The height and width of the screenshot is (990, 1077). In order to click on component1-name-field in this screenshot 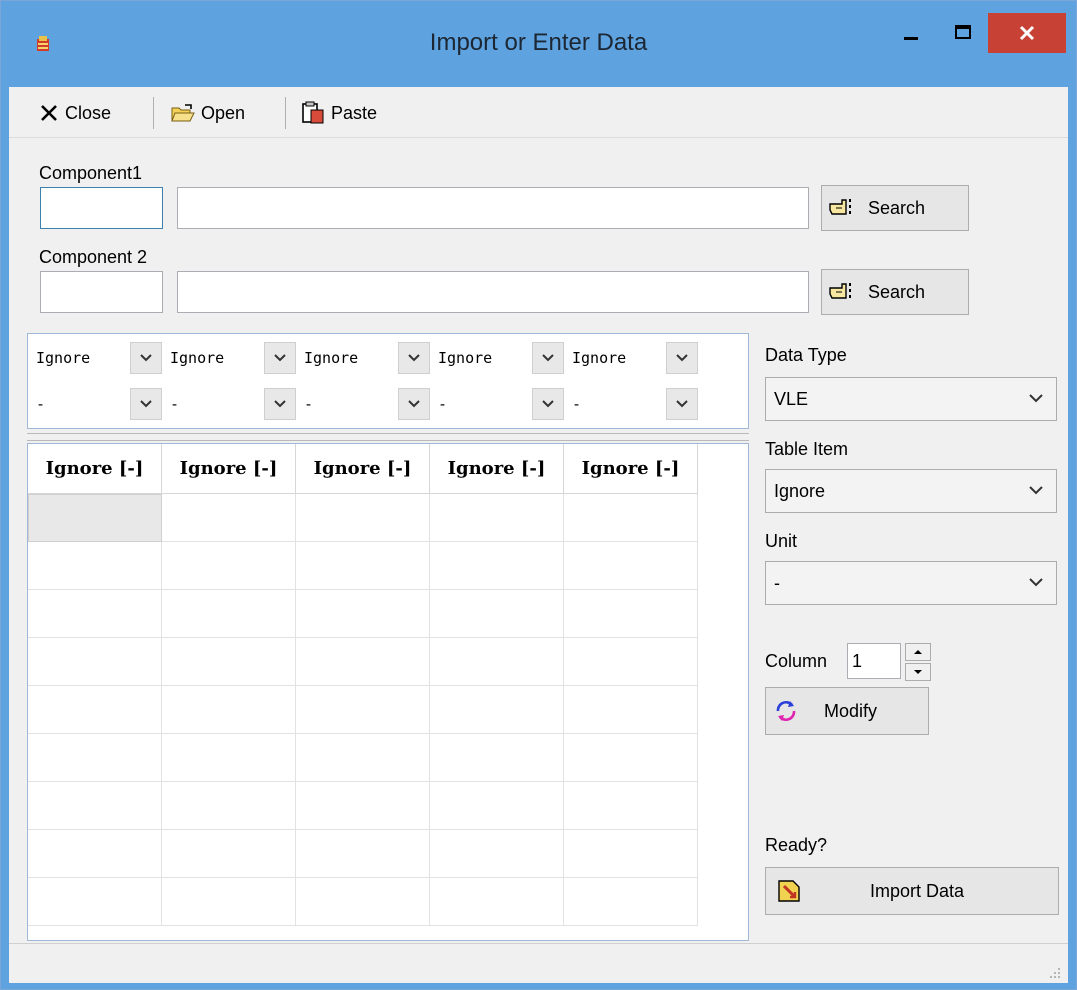, I will do `click(493, 208)`.